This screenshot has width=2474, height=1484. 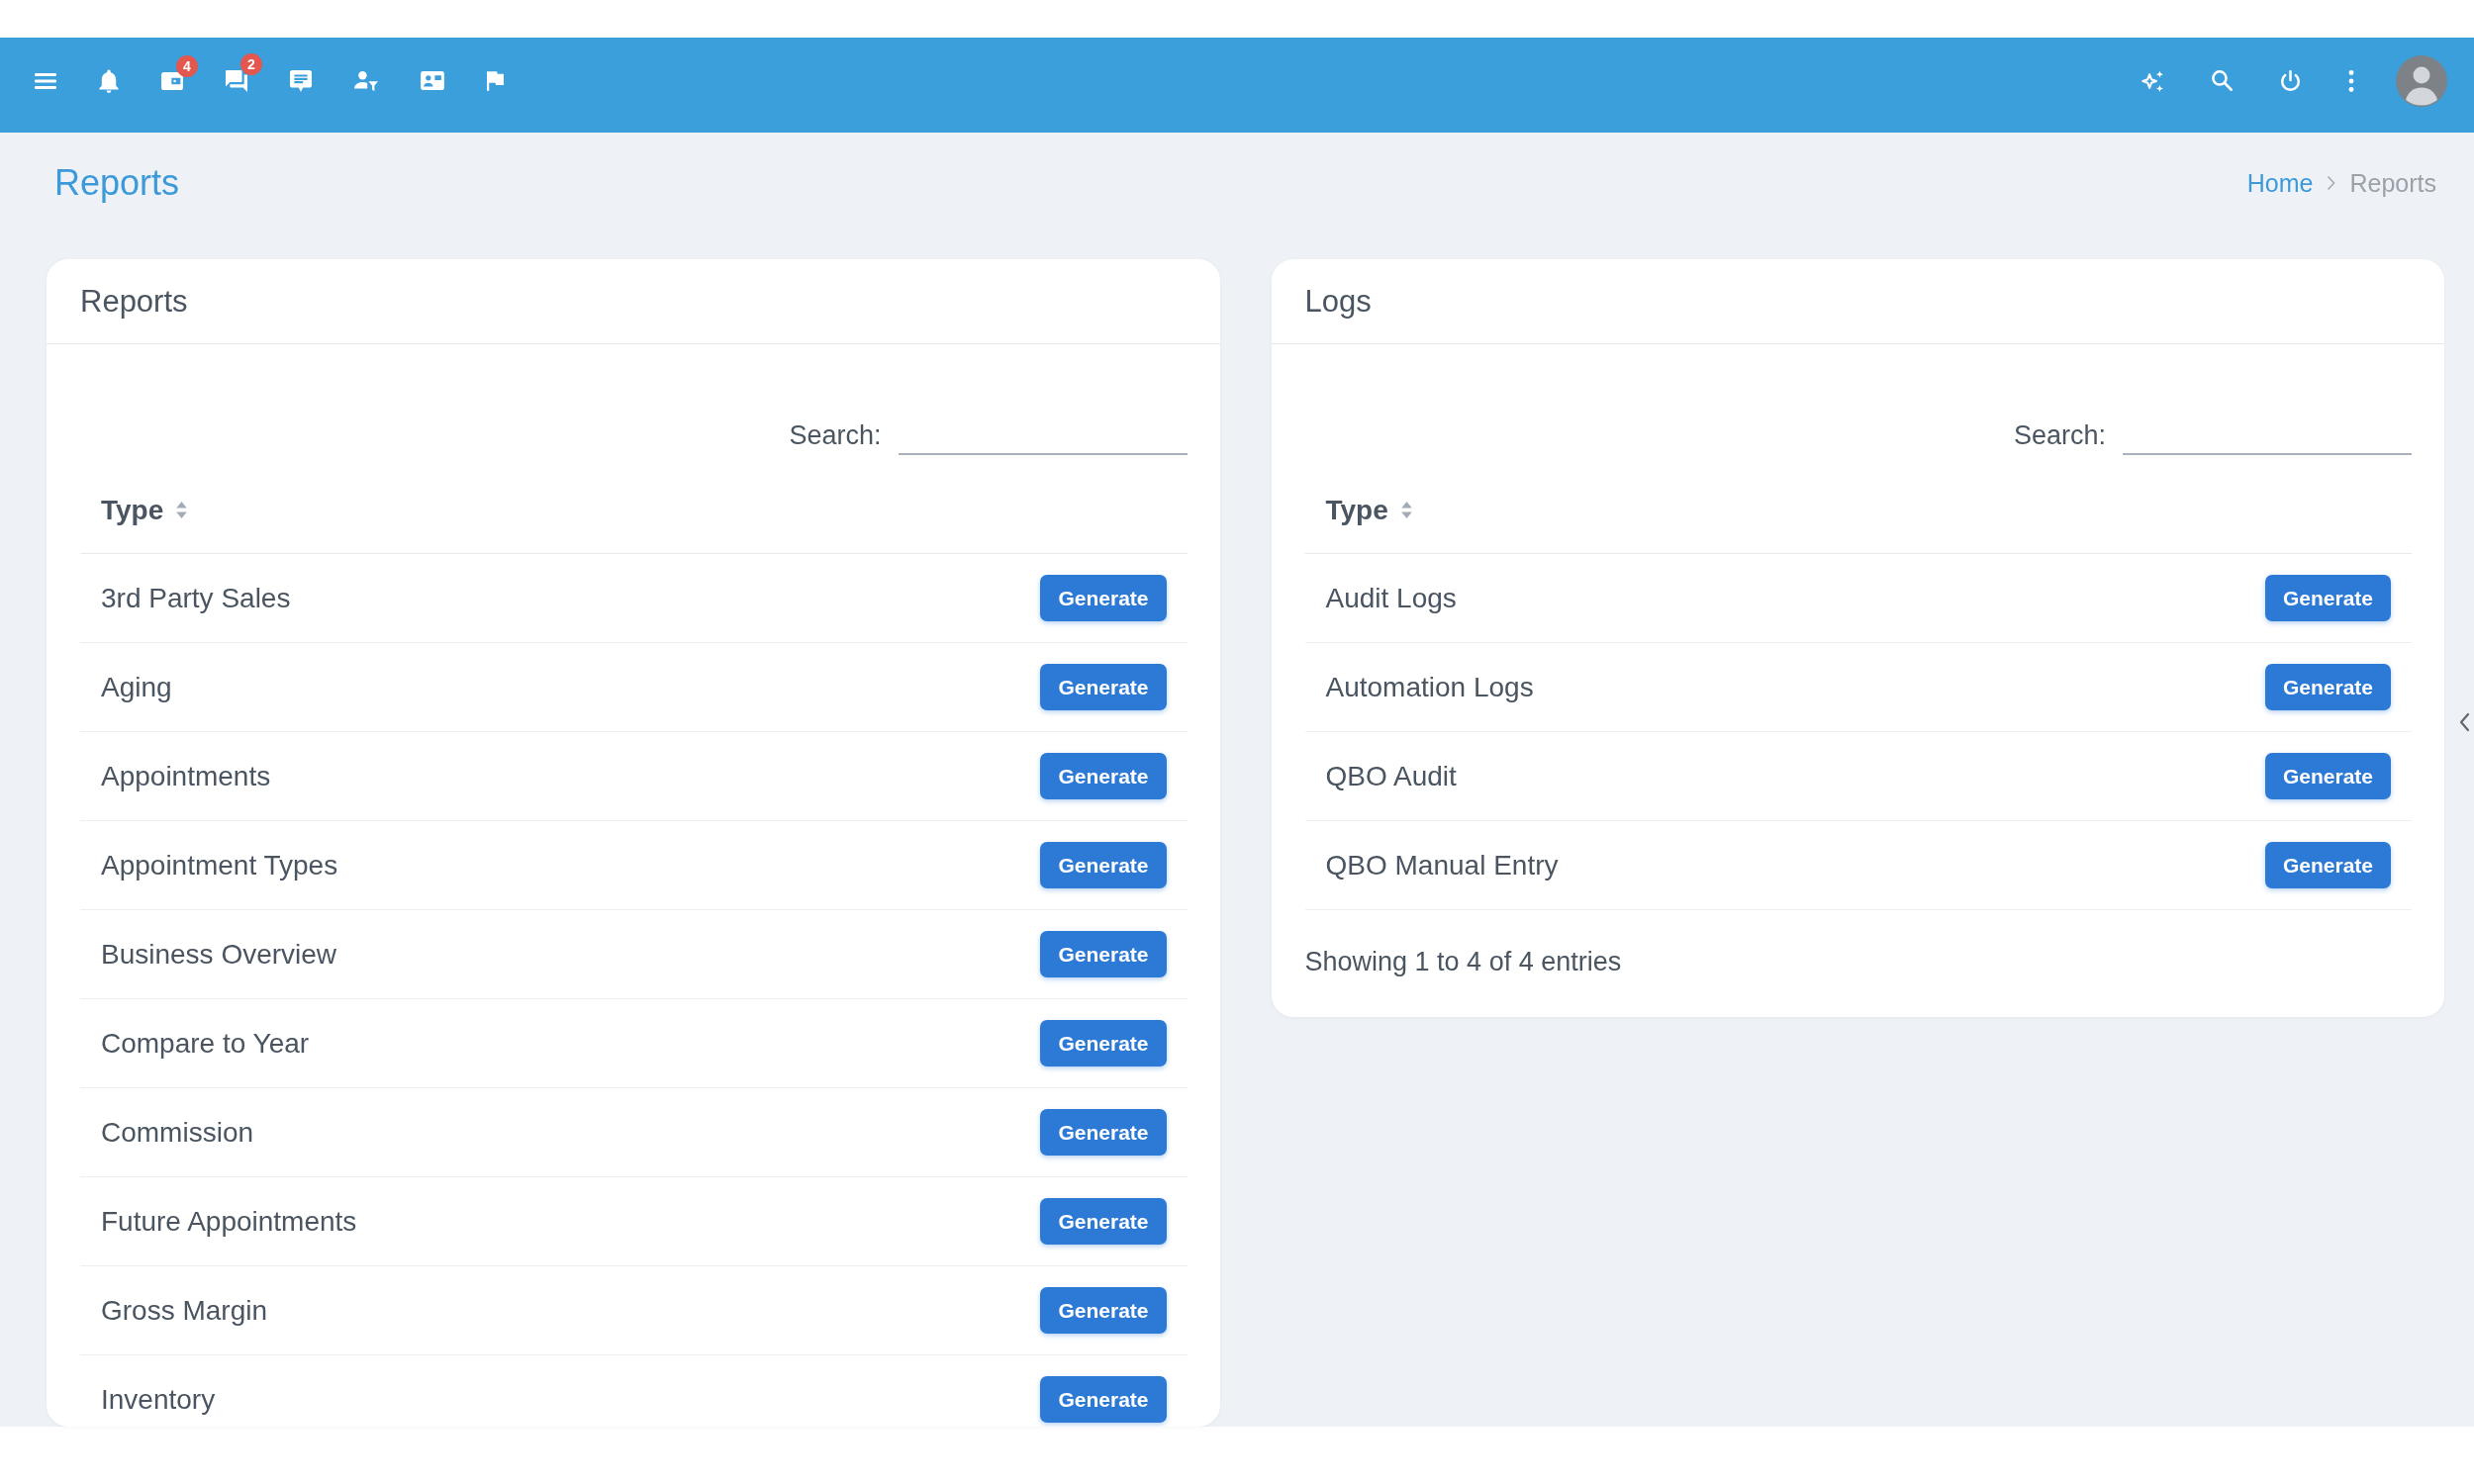 I want to click on search-icon, so click(x=2222, y=80).